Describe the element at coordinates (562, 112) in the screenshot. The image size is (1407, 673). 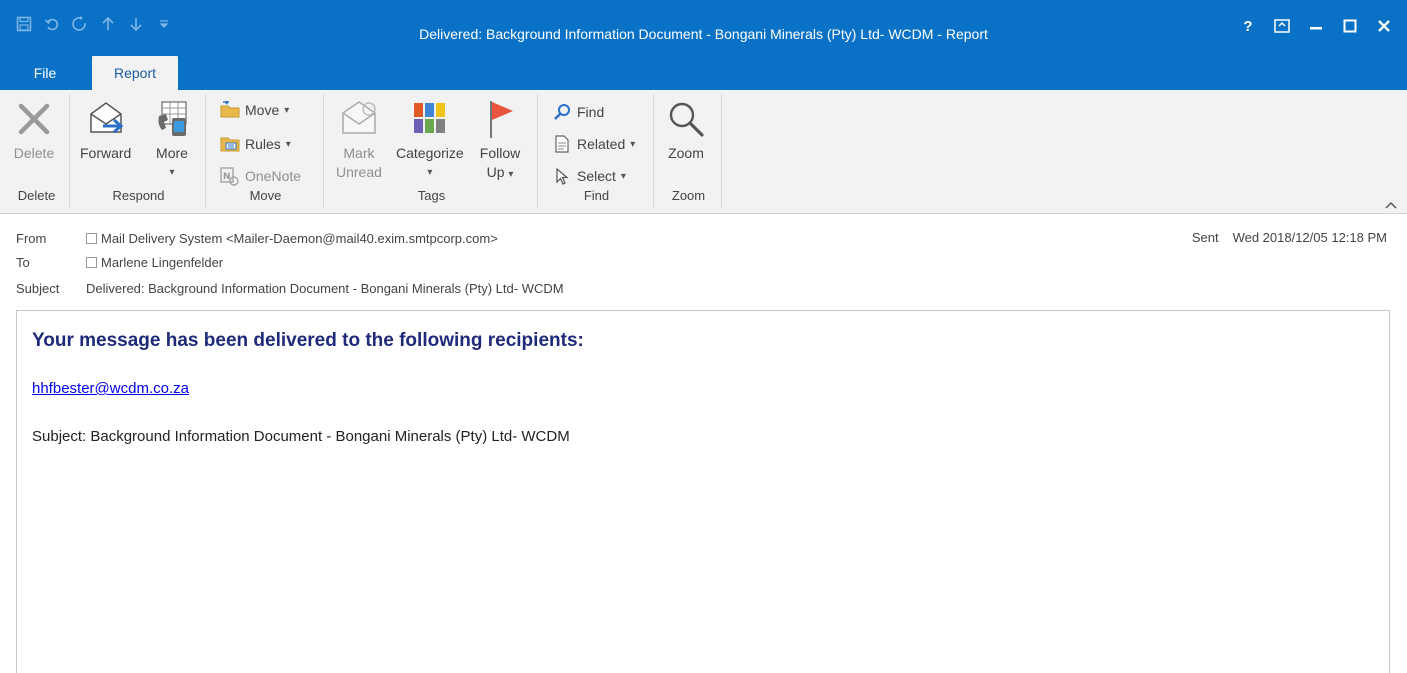
I see `search-icon` at that location.